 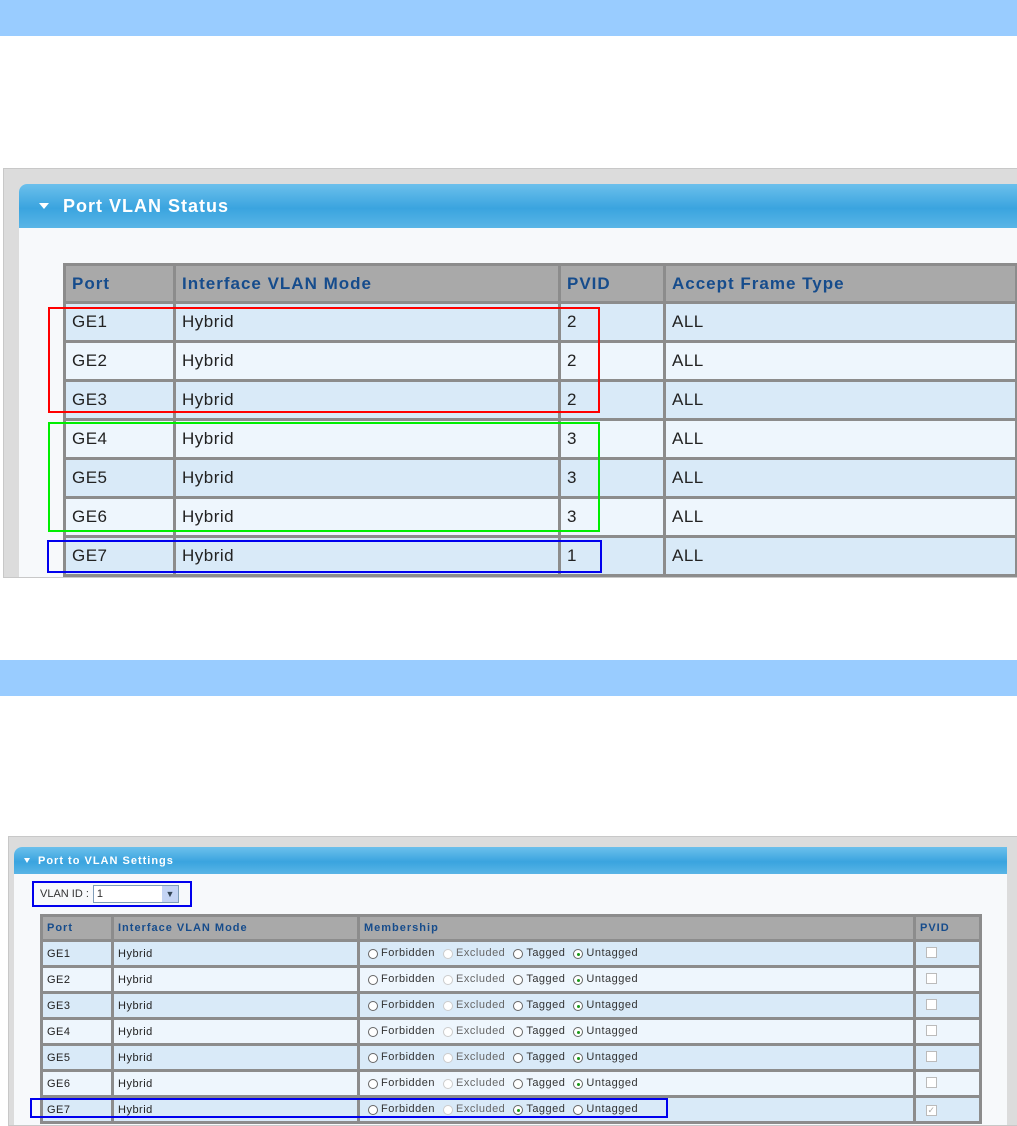 What do you see at coordinates (931, 1110) in the screenshot?
I see `pvid-checkbox: ✓` at bounding box center [931, 1110].